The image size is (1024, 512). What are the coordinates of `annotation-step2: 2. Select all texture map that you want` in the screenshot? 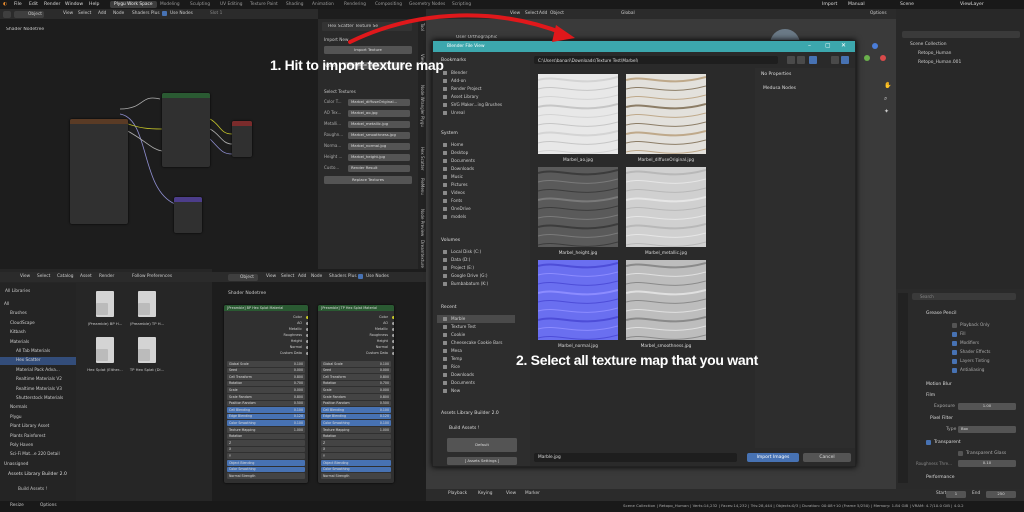 It's located at (637, 360).